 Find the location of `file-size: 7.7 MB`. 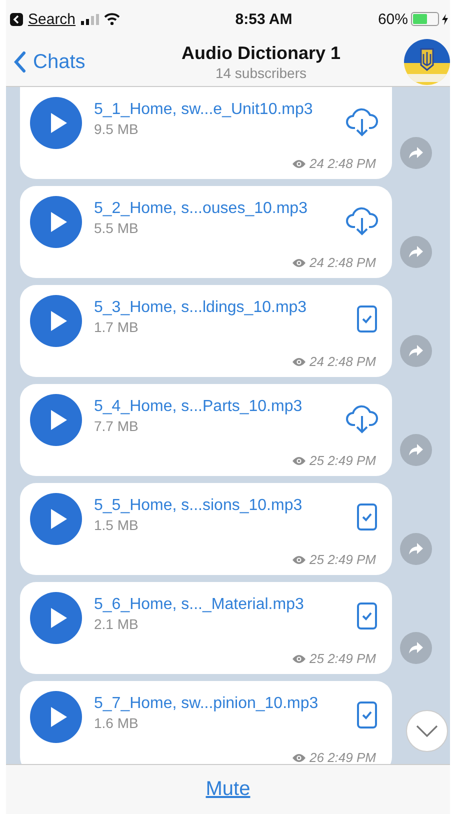

file-size: 7.7 MB is located at coordinates (117, 426).